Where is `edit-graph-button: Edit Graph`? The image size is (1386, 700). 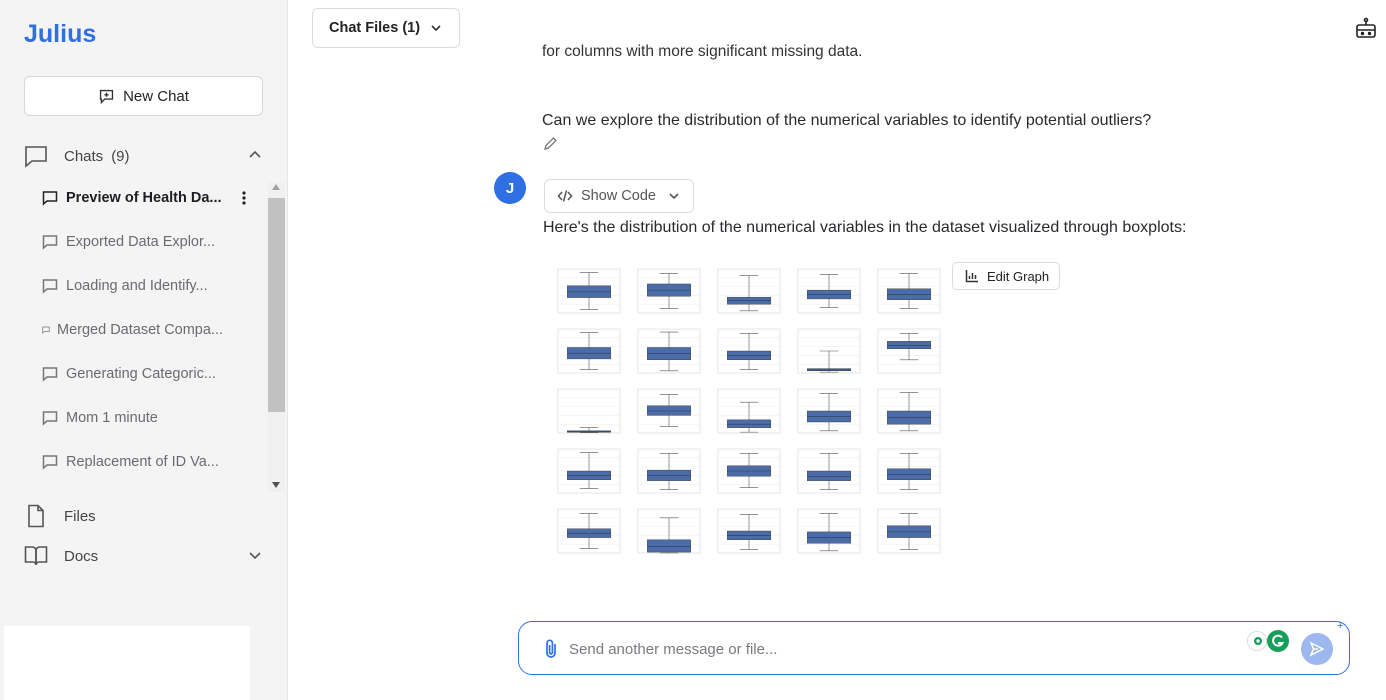
edit-graph-button: Edit Graph is located at coordinates (1006, 276).